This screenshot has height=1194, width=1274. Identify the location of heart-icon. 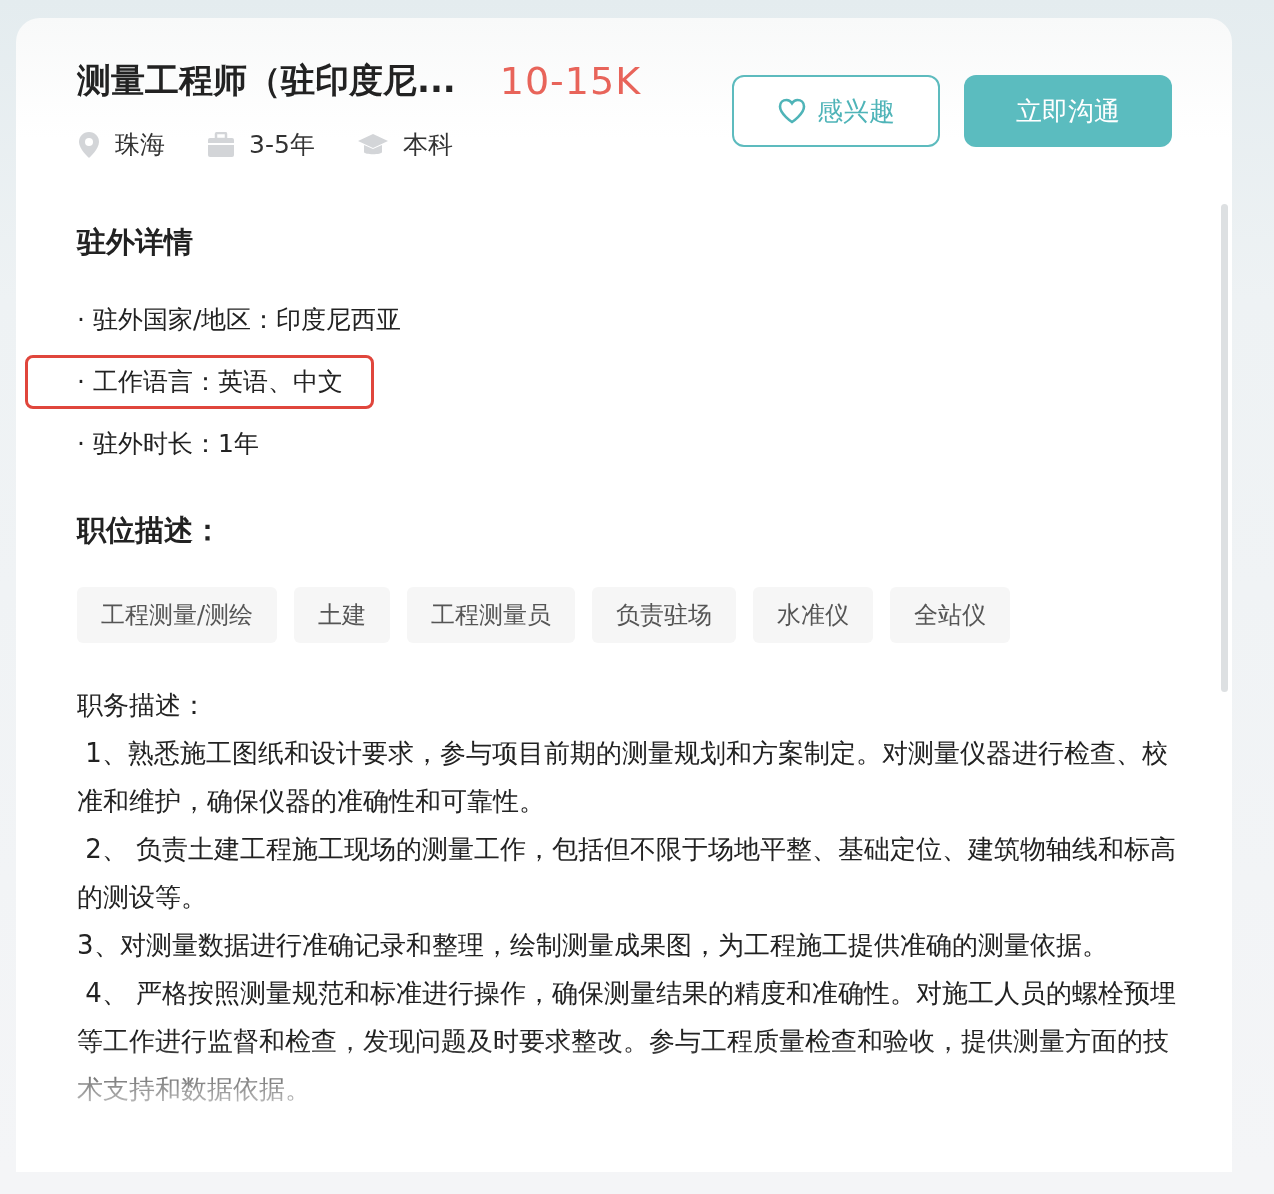
(792, 111).